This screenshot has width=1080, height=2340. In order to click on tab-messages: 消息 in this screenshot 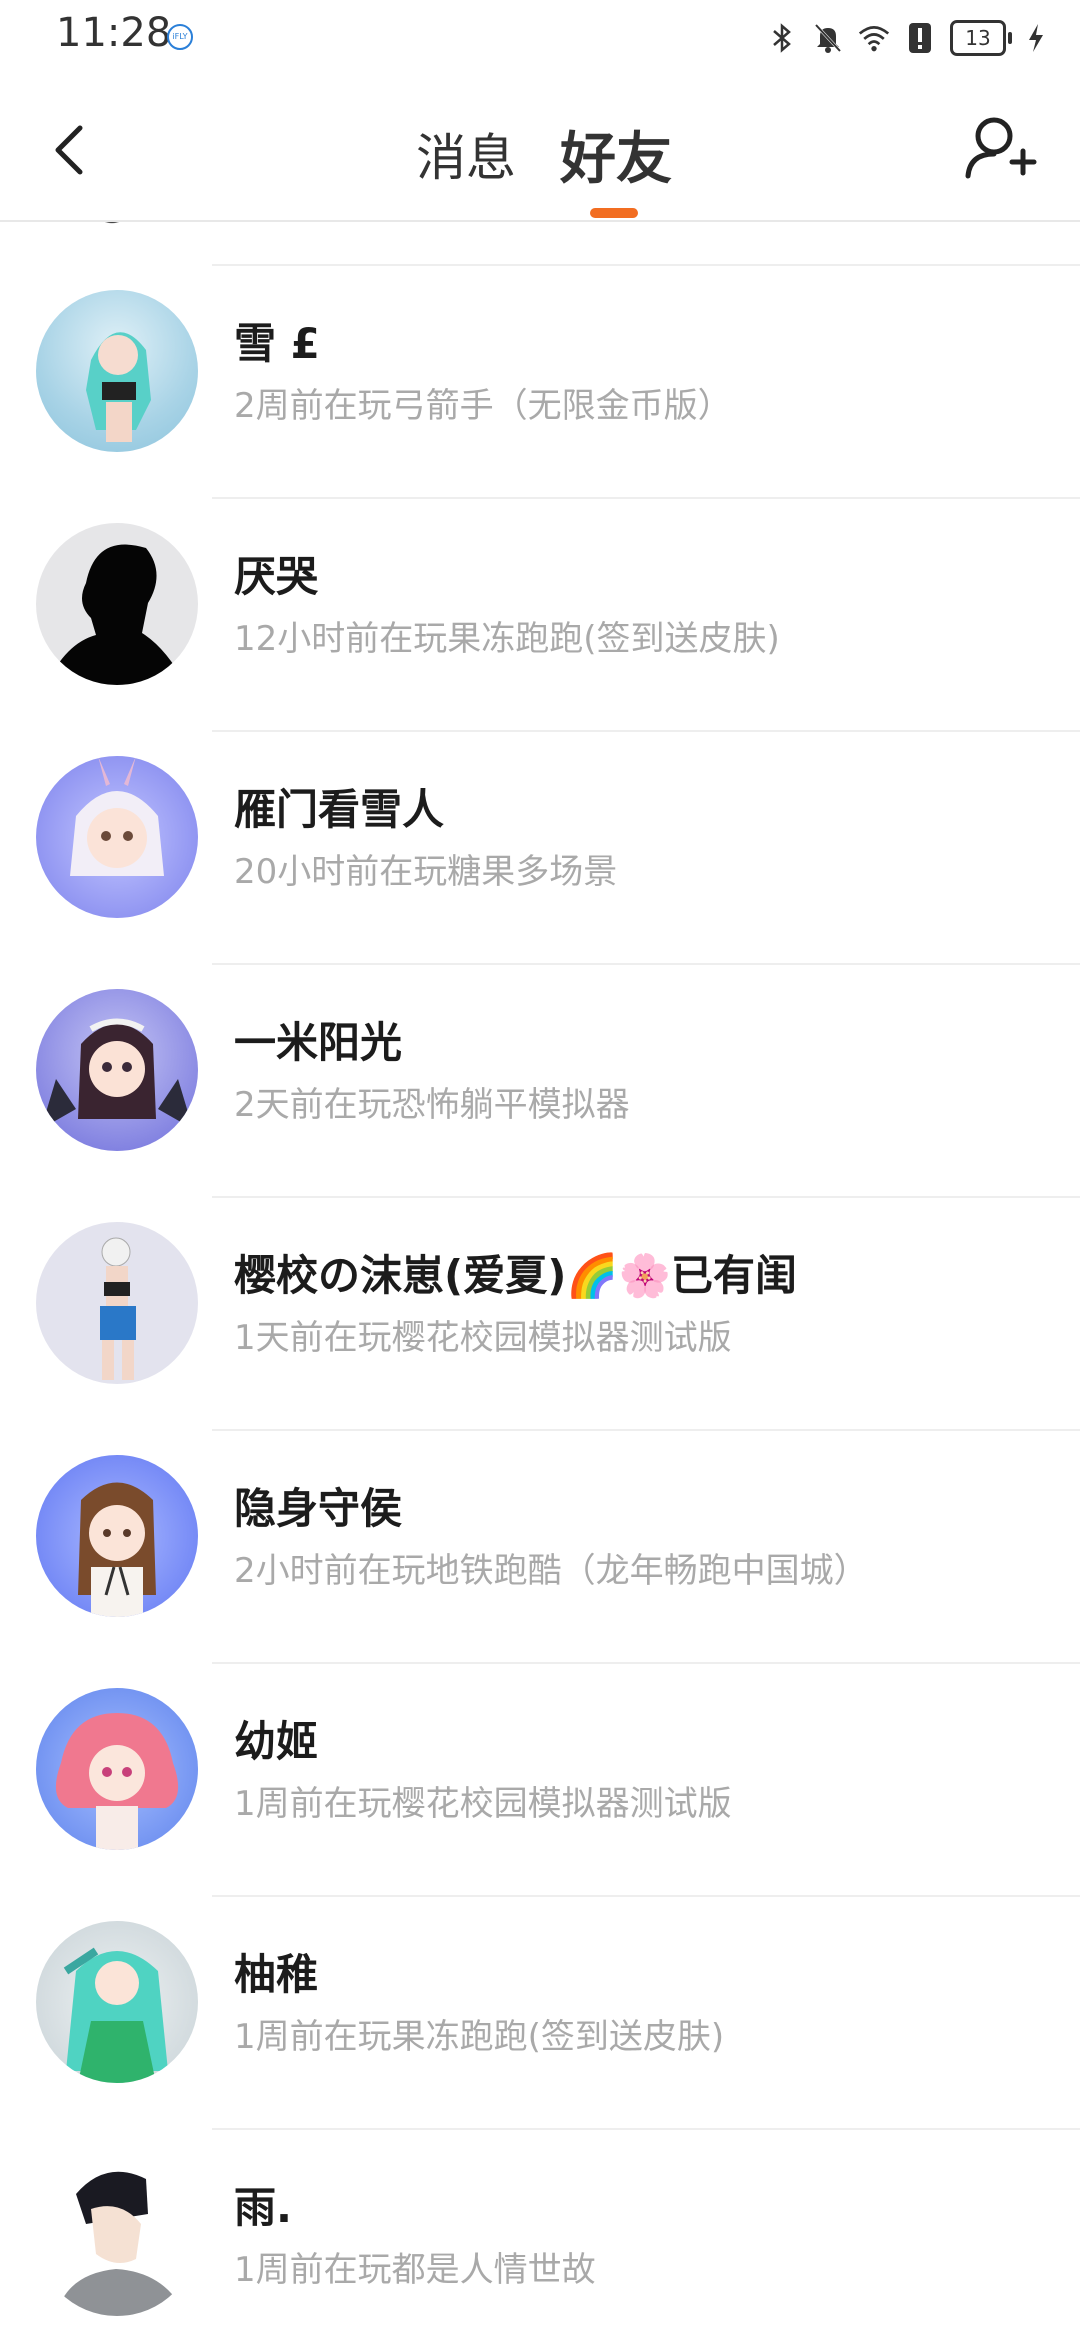, I will do `click(466, 154)`.